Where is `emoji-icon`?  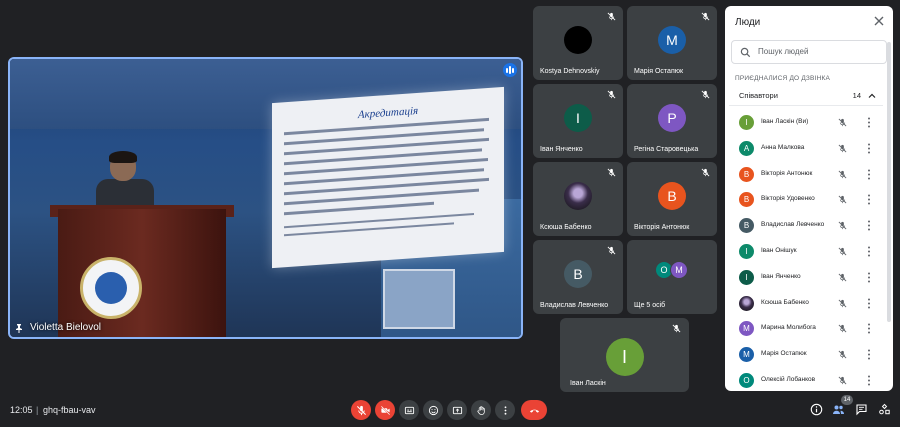
emoji-icon is located at coordinates (433, 410).